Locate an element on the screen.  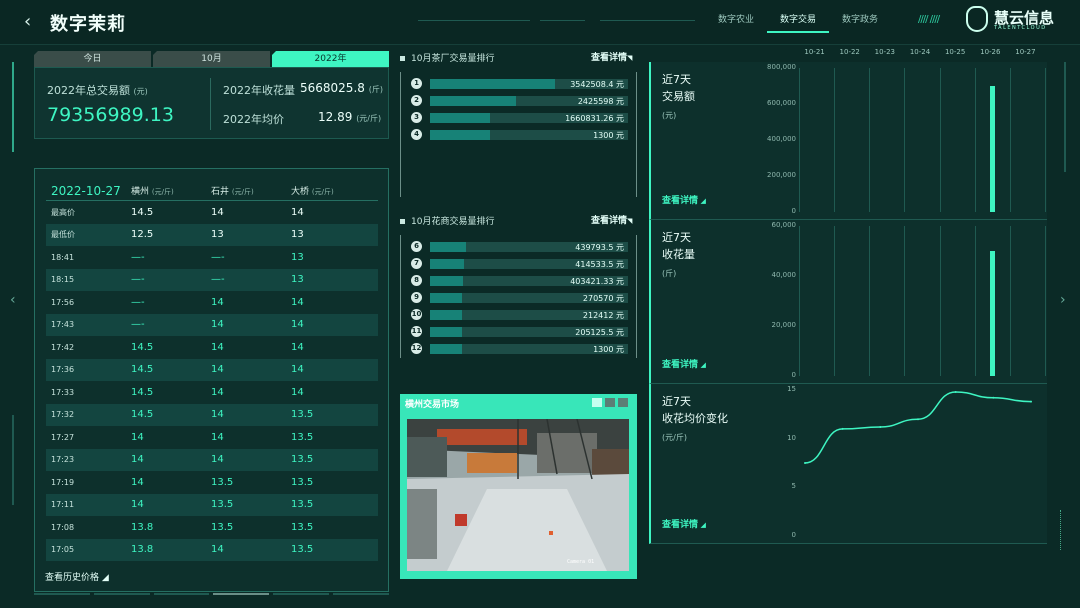
tab-today: 今日 is located at coordinates (92, 59).